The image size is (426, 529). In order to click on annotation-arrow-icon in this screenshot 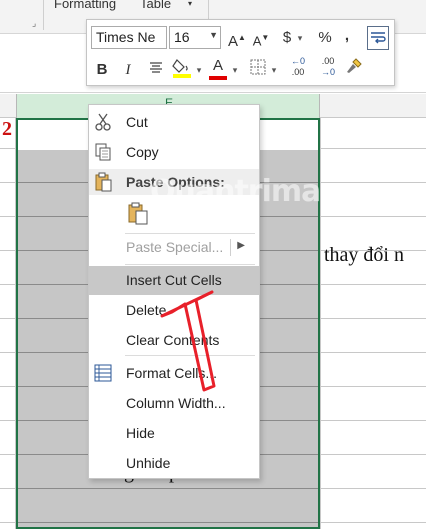, I will do `click(188, 341)`.